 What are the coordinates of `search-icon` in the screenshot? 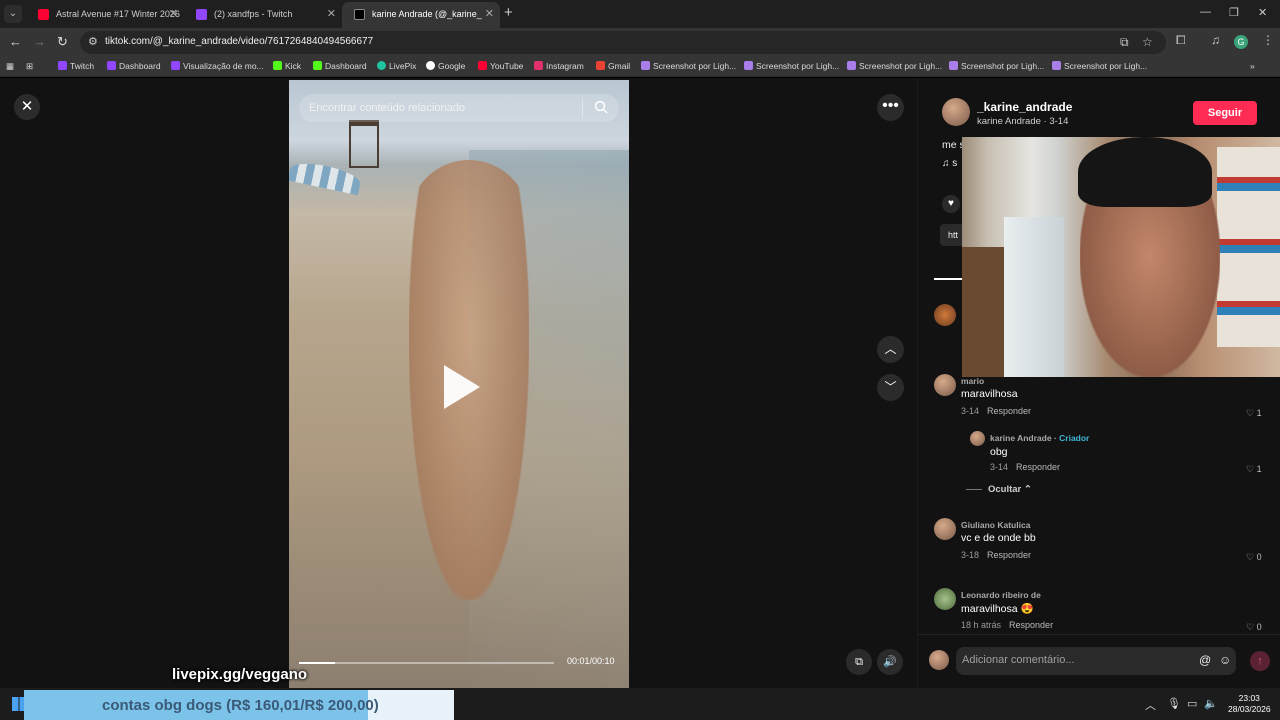 It's located at (601, 107).